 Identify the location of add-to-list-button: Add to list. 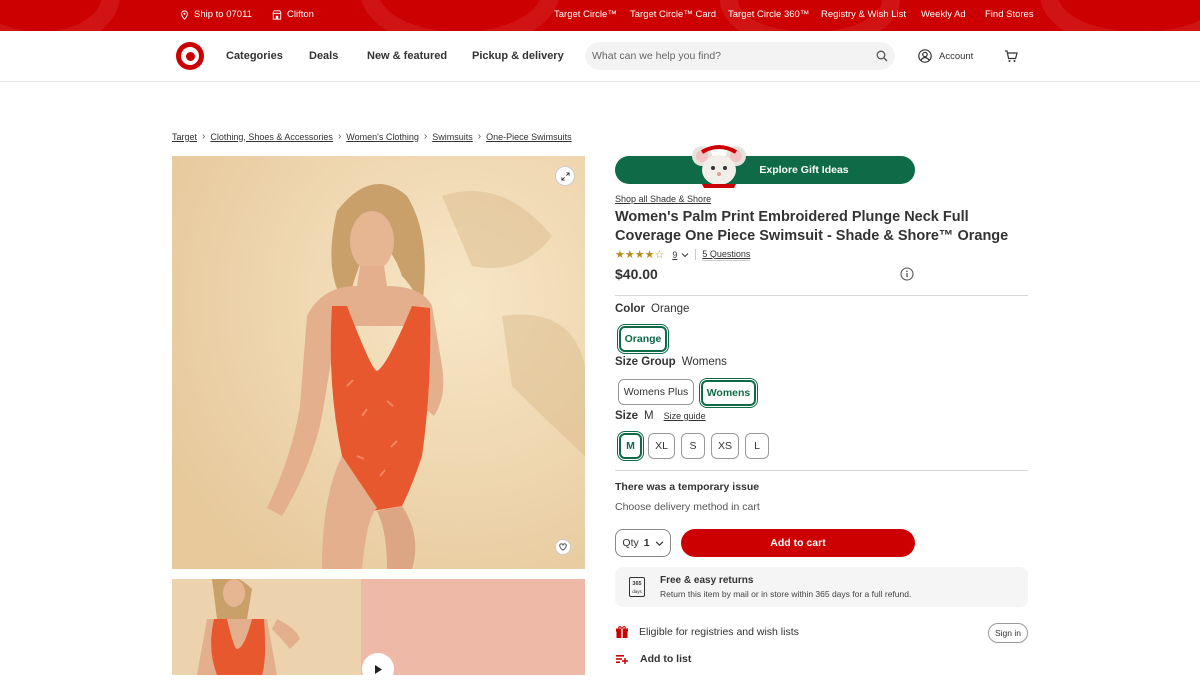
(653, 659).